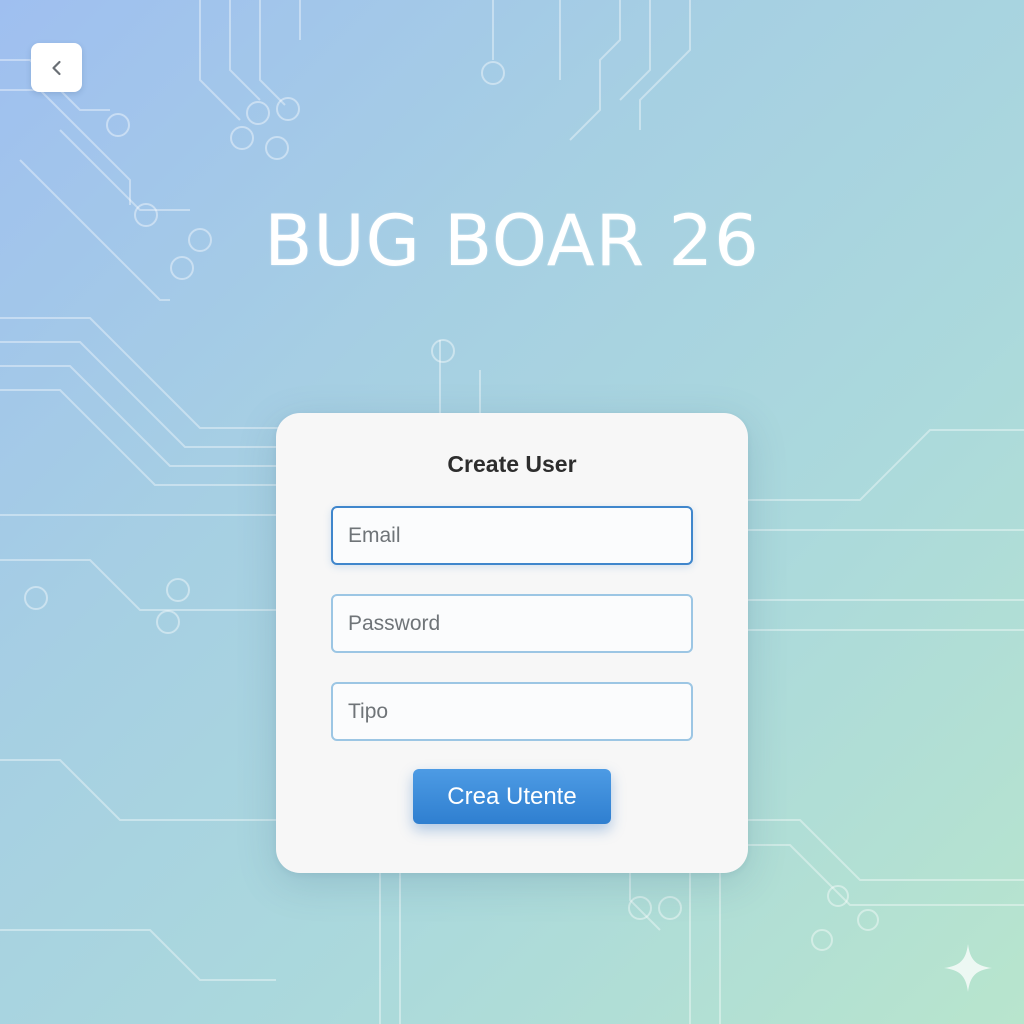 Image resolution: width=1024 pixels, height=1024 pixels. What do you see at coordinates (968, 968) in the screenshot?
I see `sparkle-icon` at bounding box center [968, 968].